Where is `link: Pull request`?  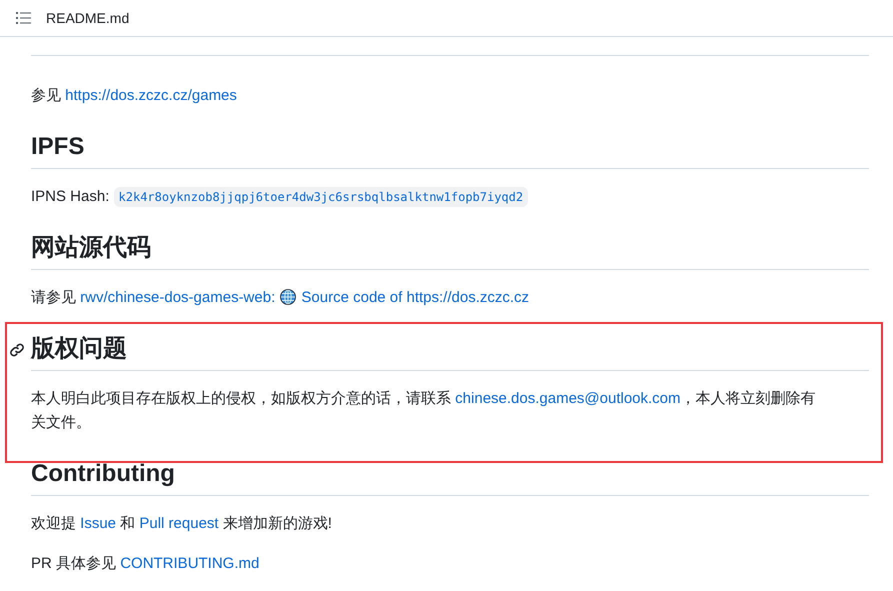
link: Pull request is located at coordinates (179, 523).